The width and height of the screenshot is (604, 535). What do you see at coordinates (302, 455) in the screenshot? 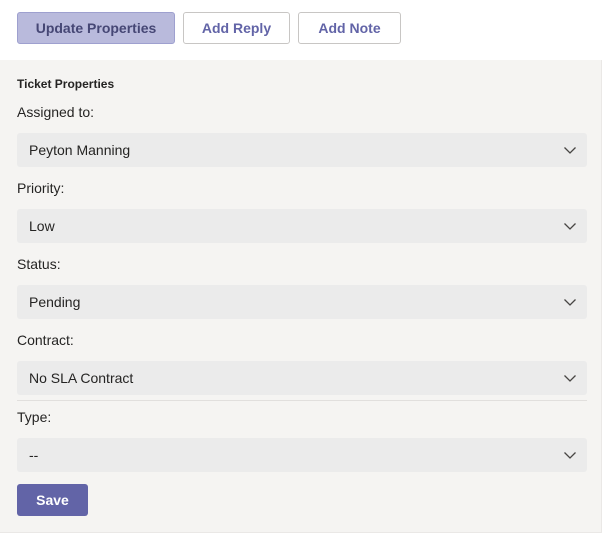
I see `type-select: --` at bounding box center [302, 455].